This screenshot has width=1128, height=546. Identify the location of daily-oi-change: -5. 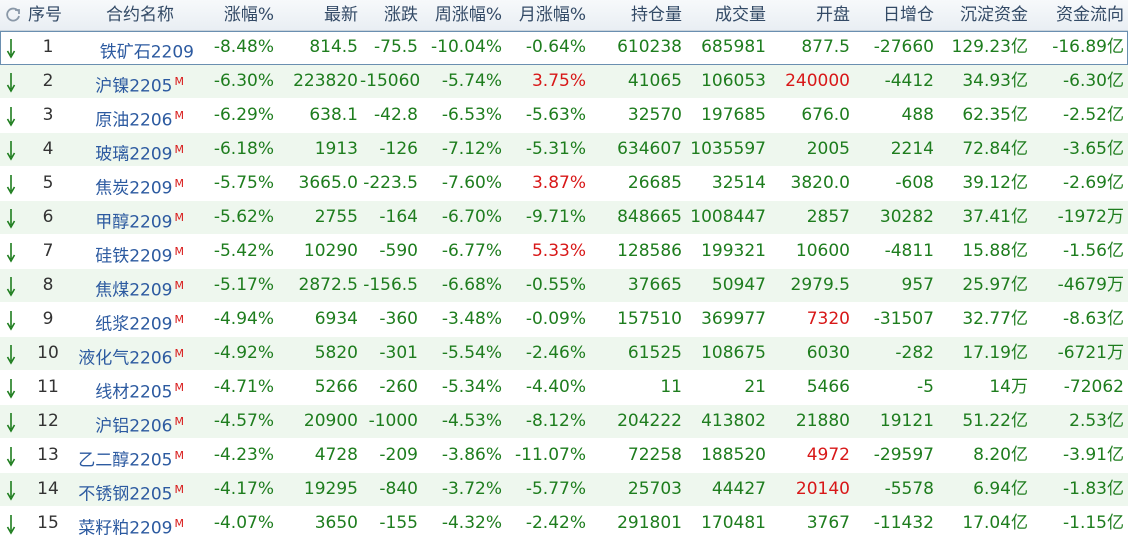
(925, 387).